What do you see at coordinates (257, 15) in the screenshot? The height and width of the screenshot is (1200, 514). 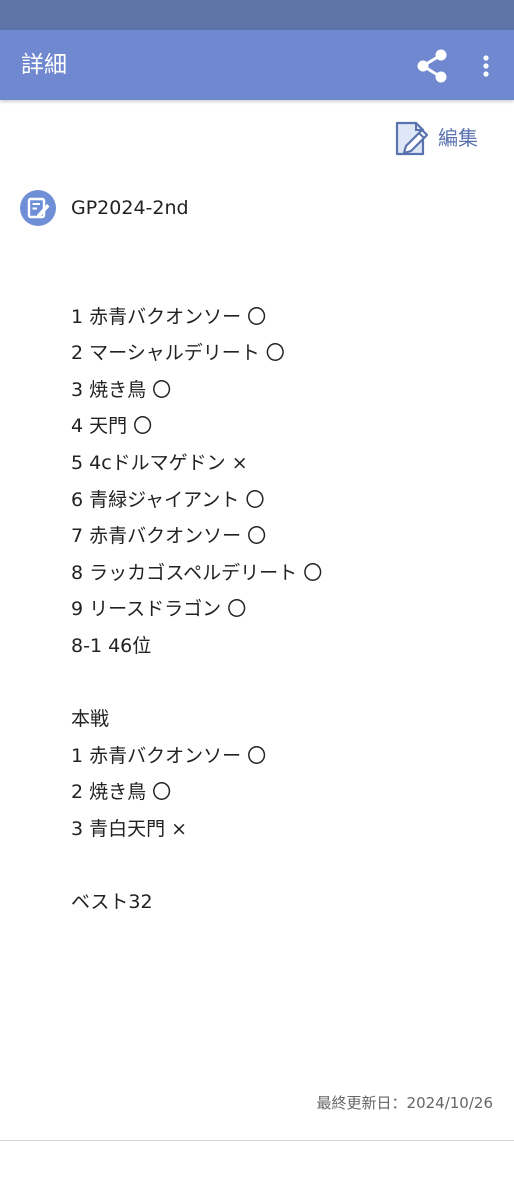 I see `status-bar` at bounding box center [257, 15].